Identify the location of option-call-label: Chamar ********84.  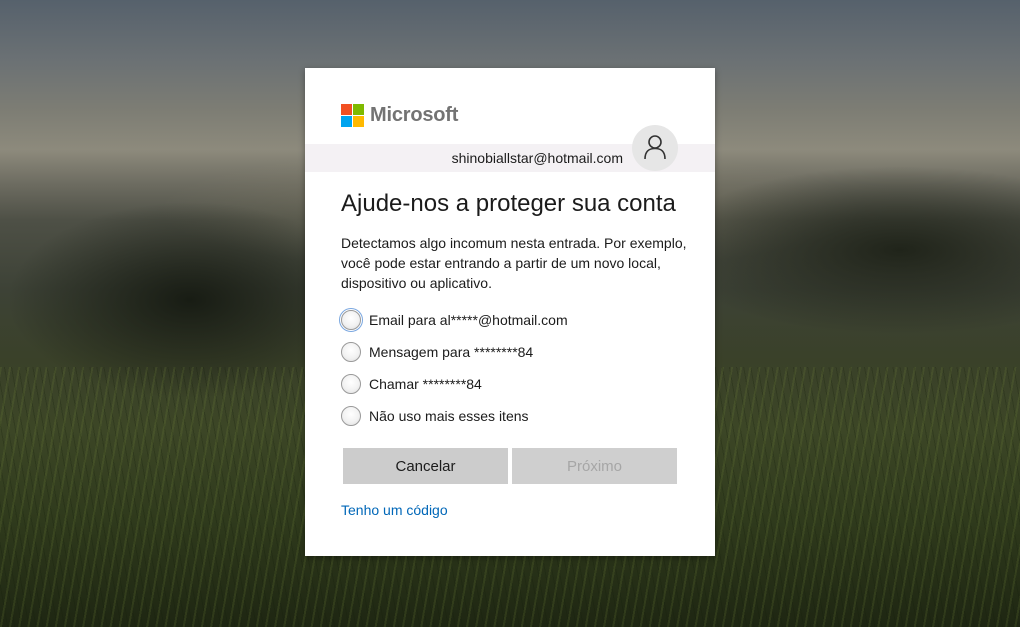
(425, 384).